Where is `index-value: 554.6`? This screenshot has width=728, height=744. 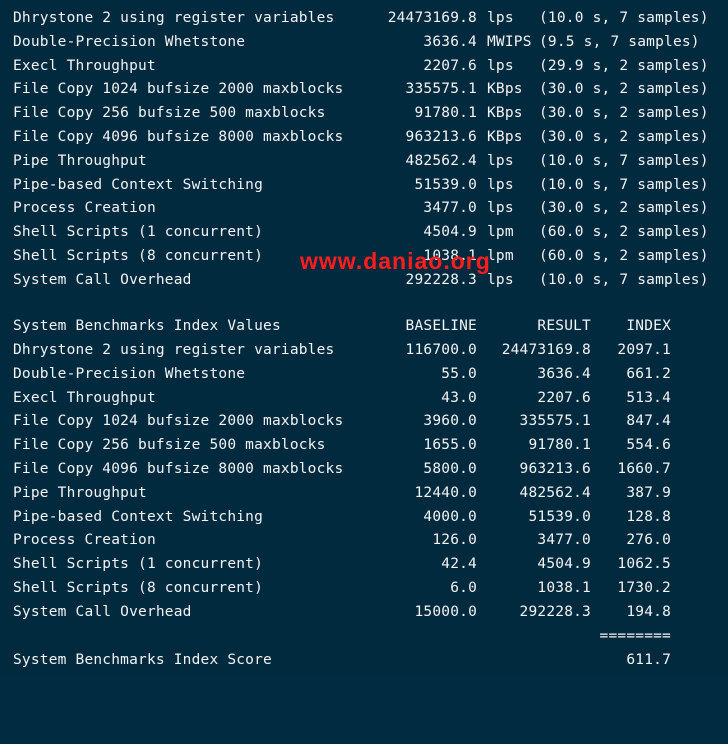 index-value: 554.6 is located at coordinates (648, 445).